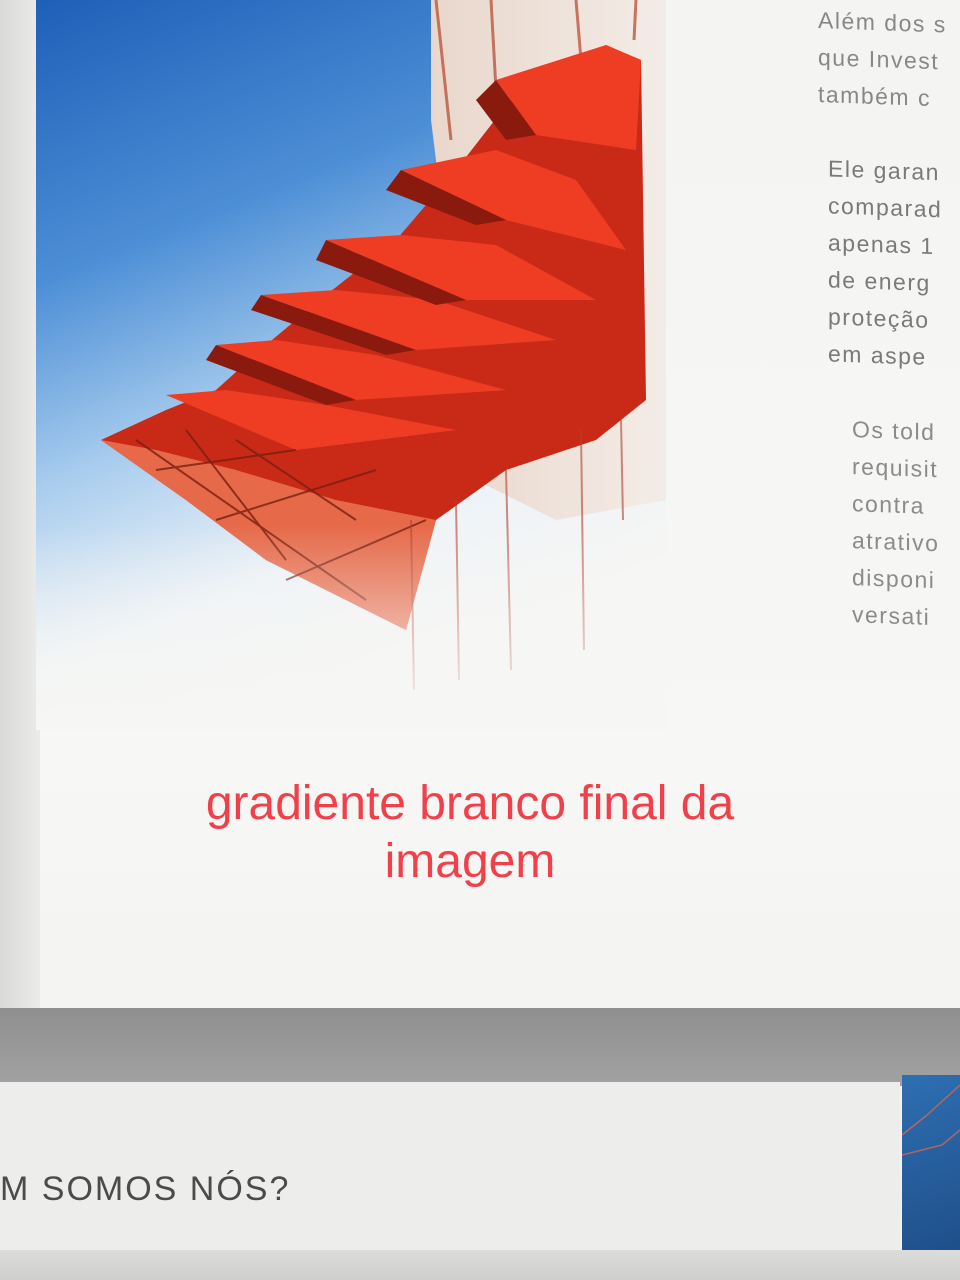  Describe the element at coordinates (891, 615) in the screenshot. I see `text-line: versati` at that location.